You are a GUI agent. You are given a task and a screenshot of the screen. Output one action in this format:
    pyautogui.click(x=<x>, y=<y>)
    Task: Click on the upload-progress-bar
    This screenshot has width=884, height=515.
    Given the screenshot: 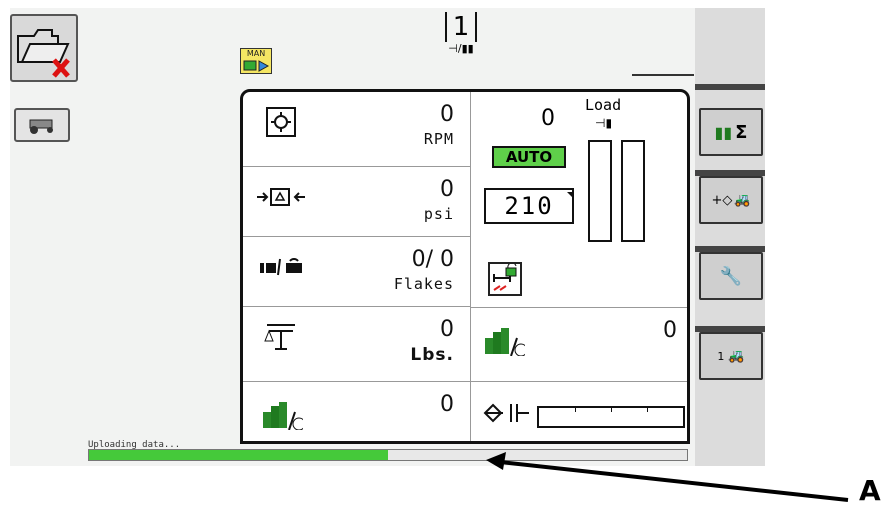 What is the action you would take?
    pyautogui.click(x=388, y=455)
    